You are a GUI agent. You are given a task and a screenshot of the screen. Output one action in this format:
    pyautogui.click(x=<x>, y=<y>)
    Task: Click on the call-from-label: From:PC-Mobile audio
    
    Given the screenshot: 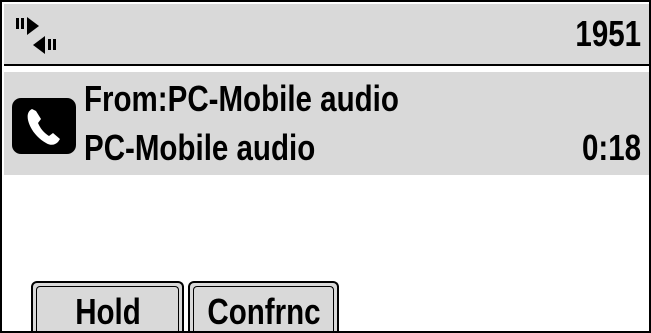 What is the action you would take?
    pyautogui.click(x=241, y=98)
    